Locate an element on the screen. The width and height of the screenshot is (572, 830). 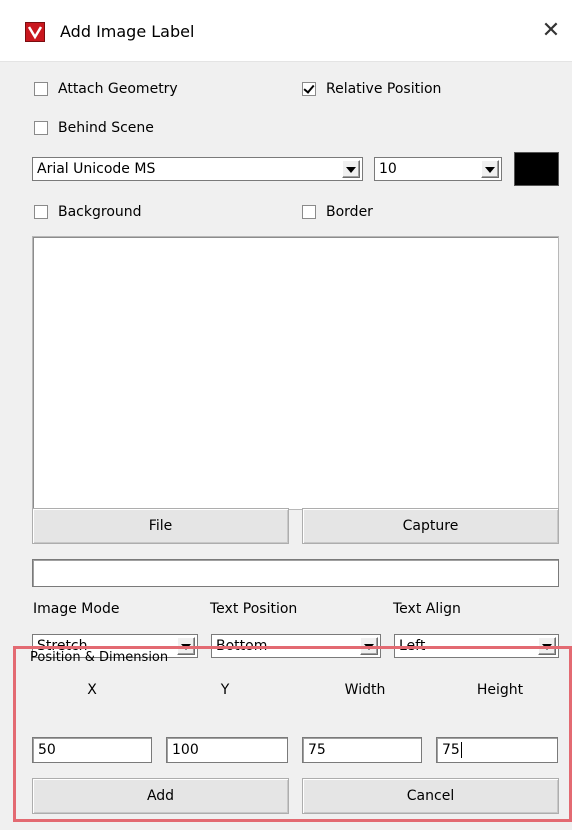
font-family-select: Arial Unicode MS is located at coordinates (197, 169).